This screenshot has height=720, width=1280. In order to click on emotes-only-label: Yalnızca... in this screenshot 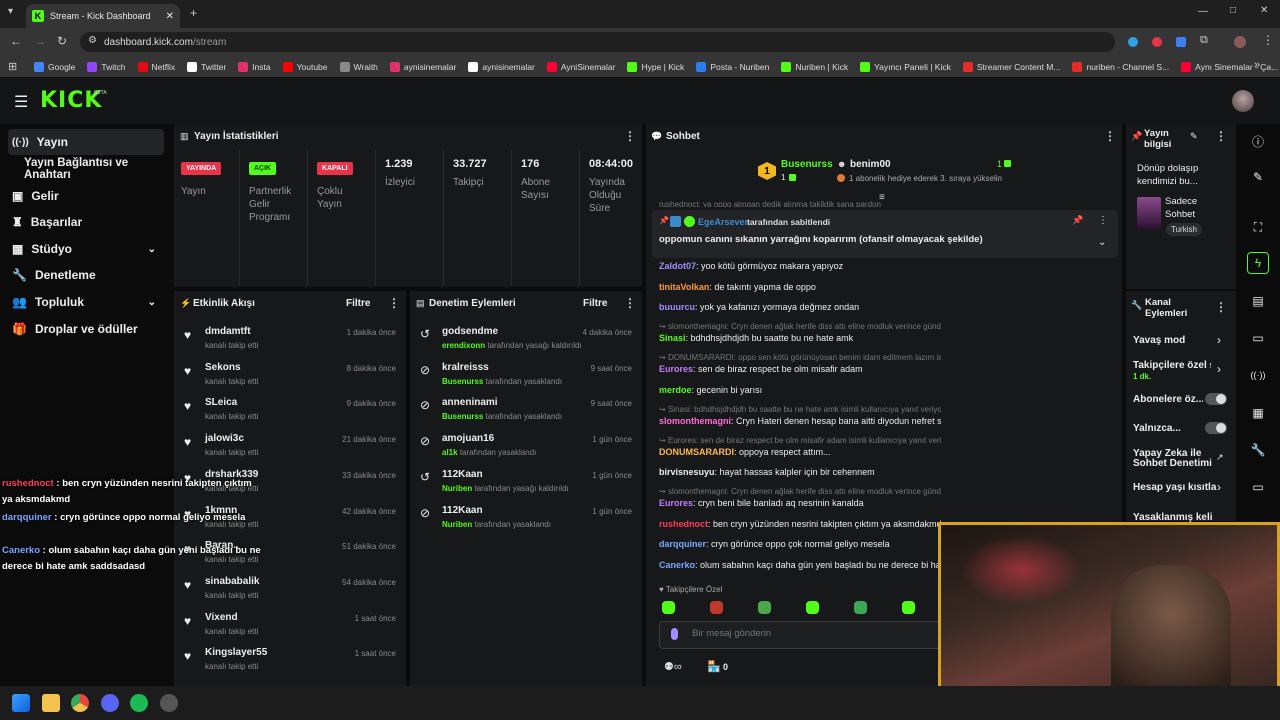, I will do `click(1157, 428)`.